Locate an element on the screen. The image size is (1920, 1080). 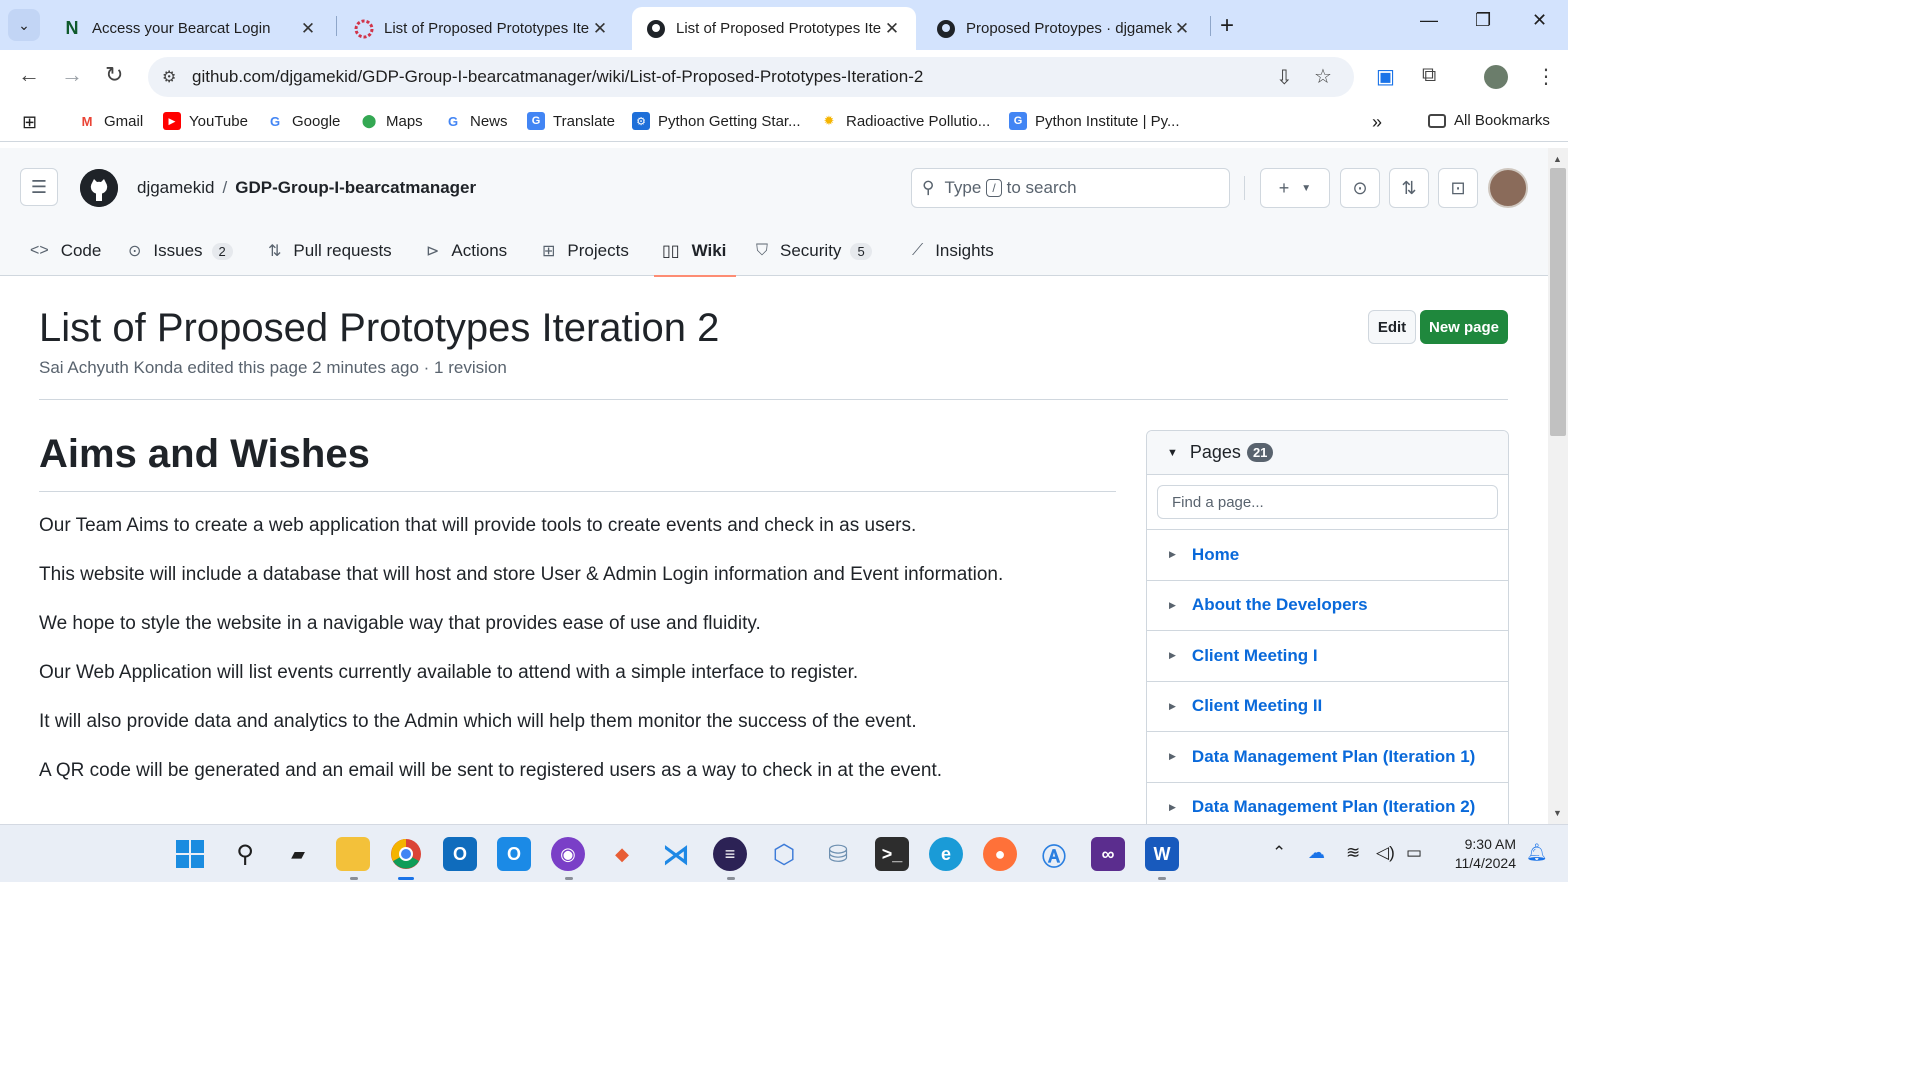
bookmark-translate: G Translate is located at coordinates (571, 121).